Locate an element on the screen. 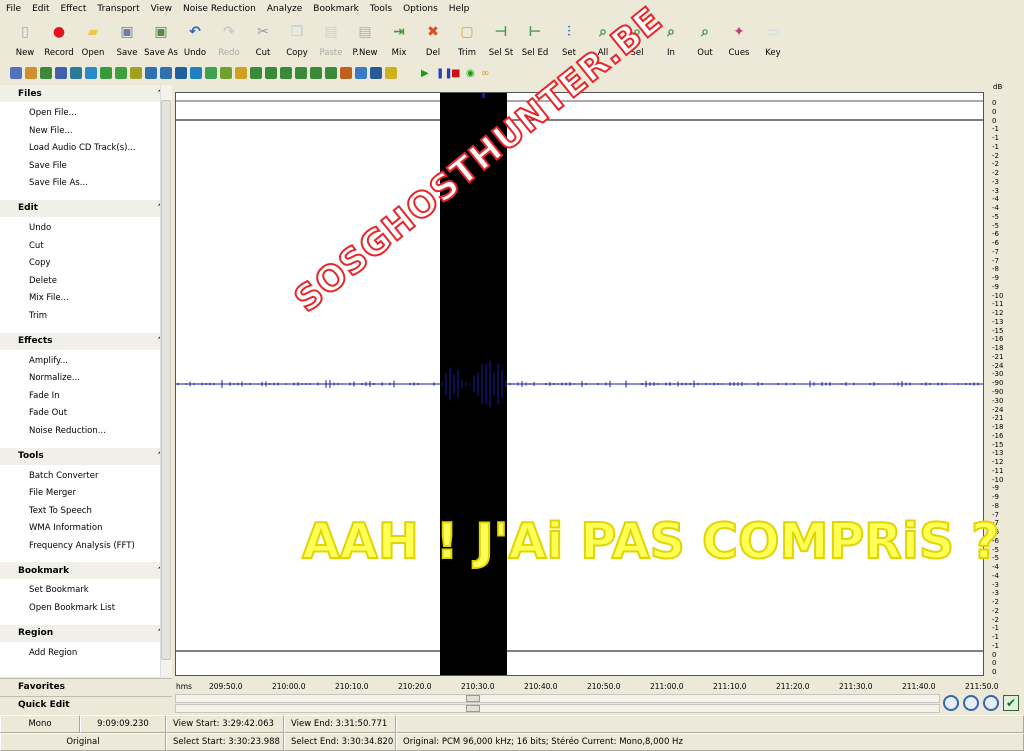 Image resolution: width=1024 pixels, height=751 pixels. sidebar-item: Fade Out is located at coordinates (100, 417).